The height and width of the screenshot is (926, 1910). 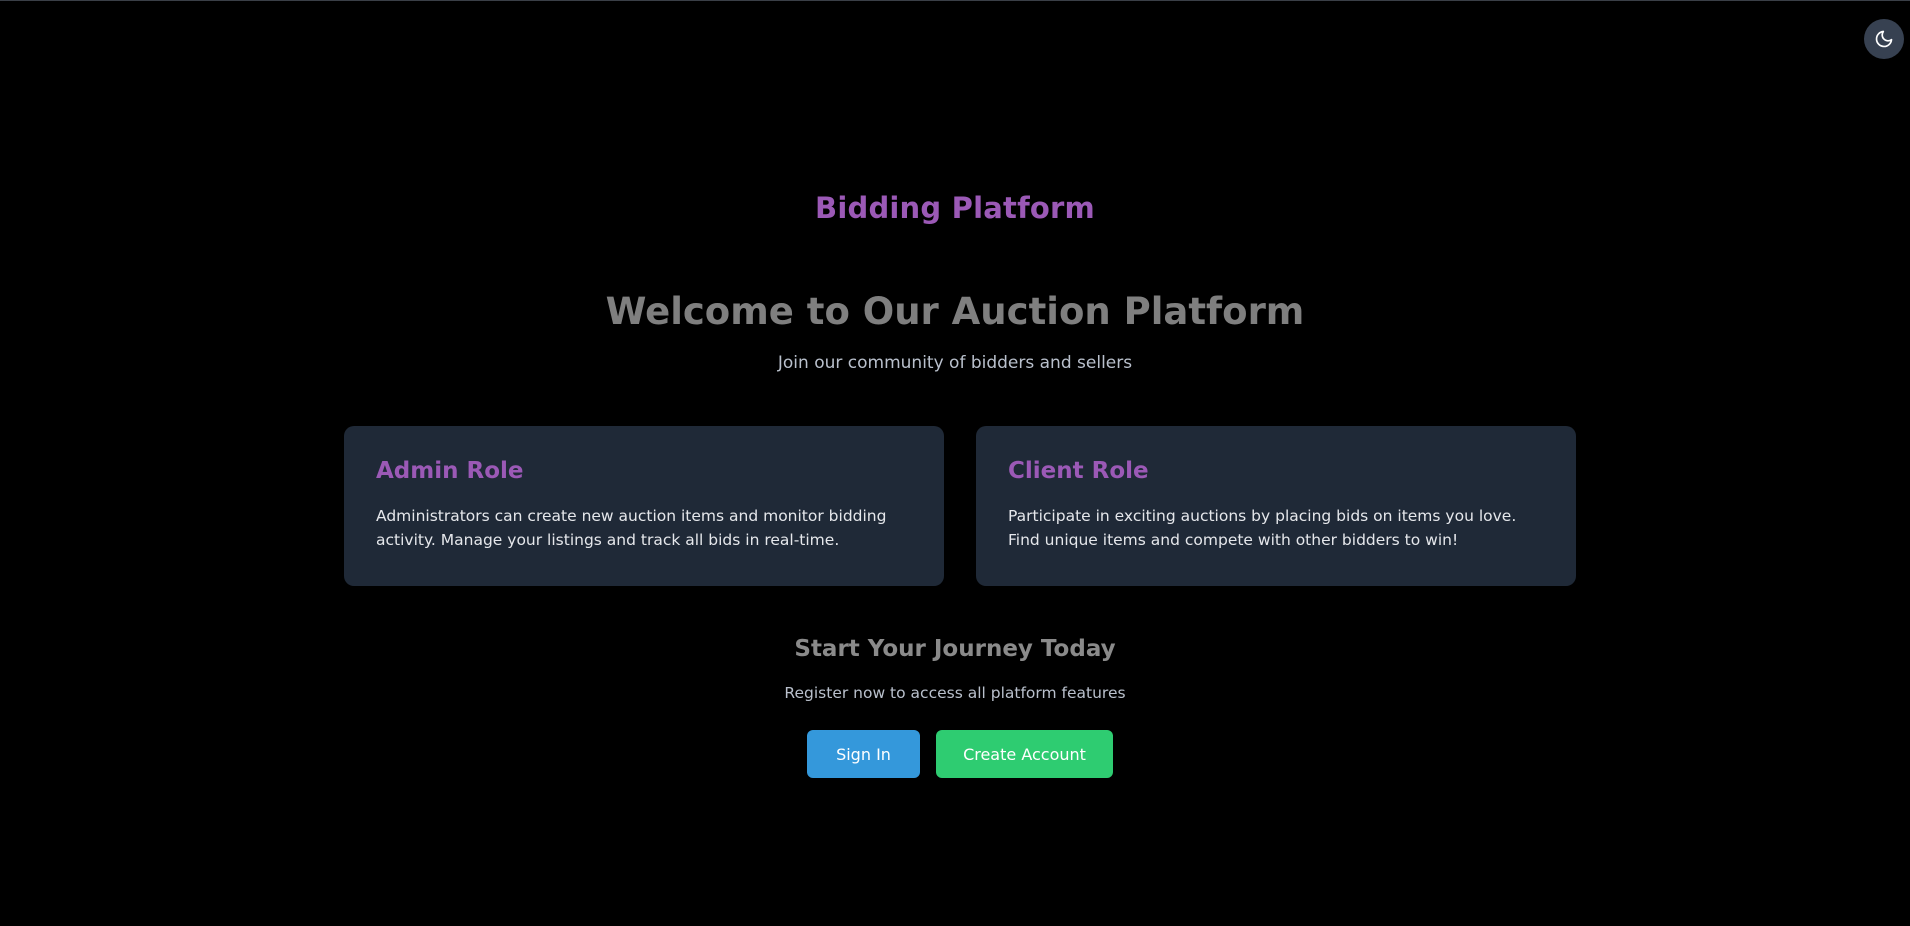 I want to click on client-role-title: Client Role, so click(x=1078, y=471).